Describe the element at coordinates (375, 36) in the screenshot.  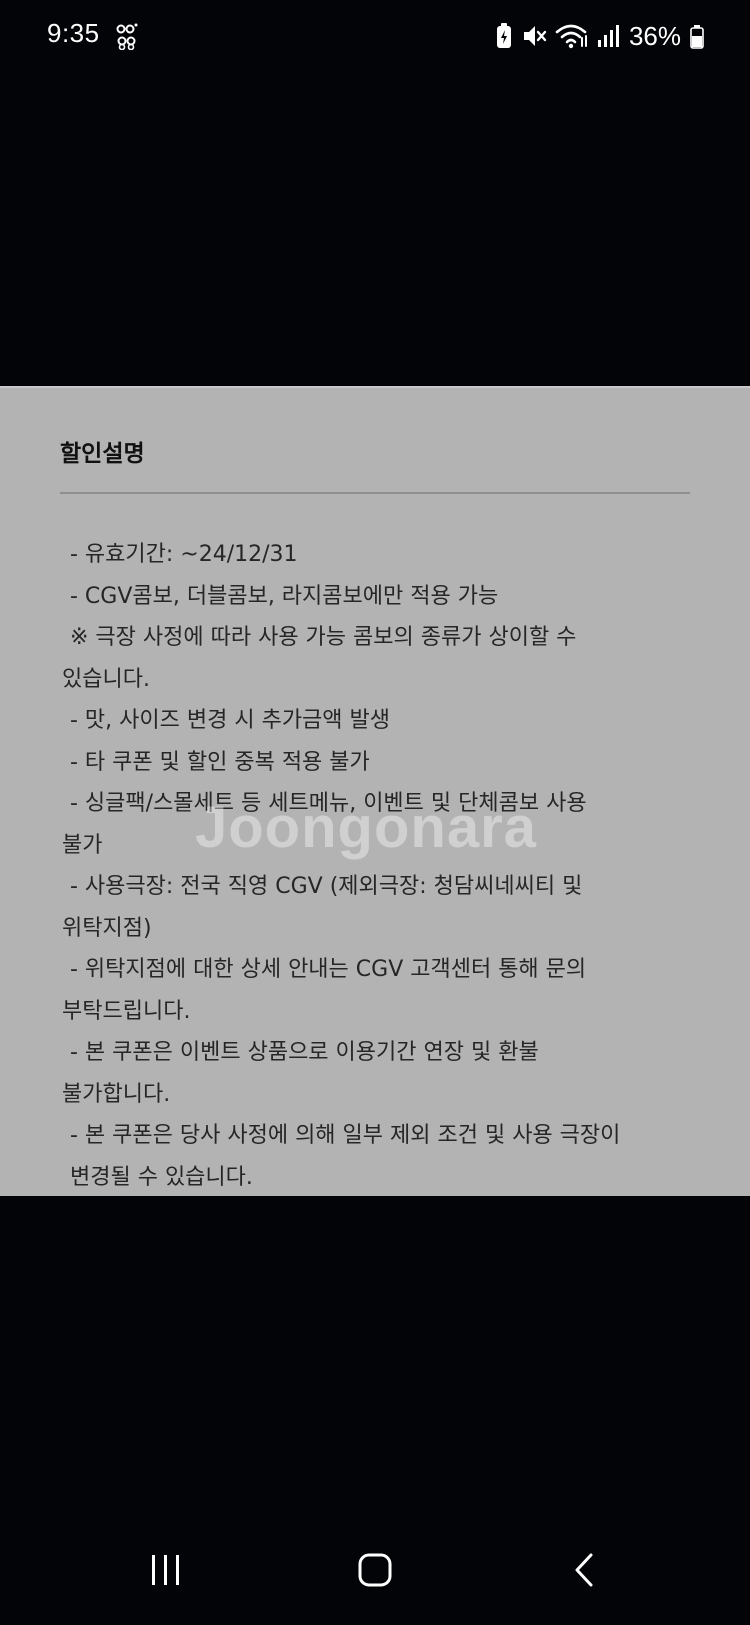
I see `status-bar: 9:35 36%` at that location.